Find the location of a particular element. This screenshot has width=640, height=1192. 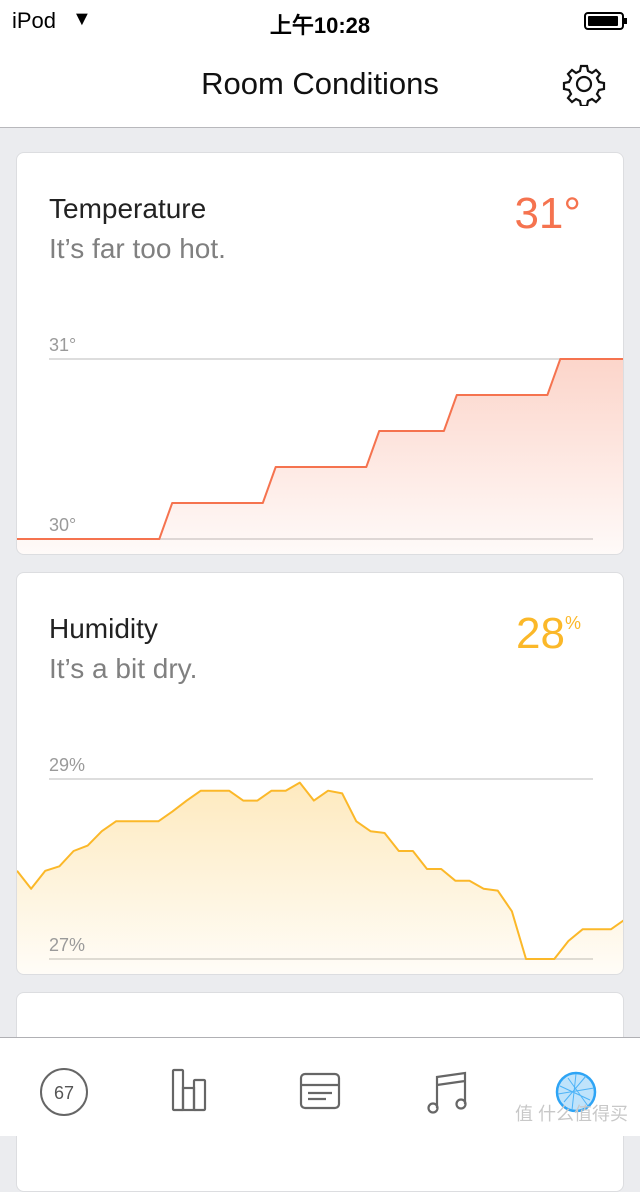

tab-score: 67 is located at coordinates (64, 1092).